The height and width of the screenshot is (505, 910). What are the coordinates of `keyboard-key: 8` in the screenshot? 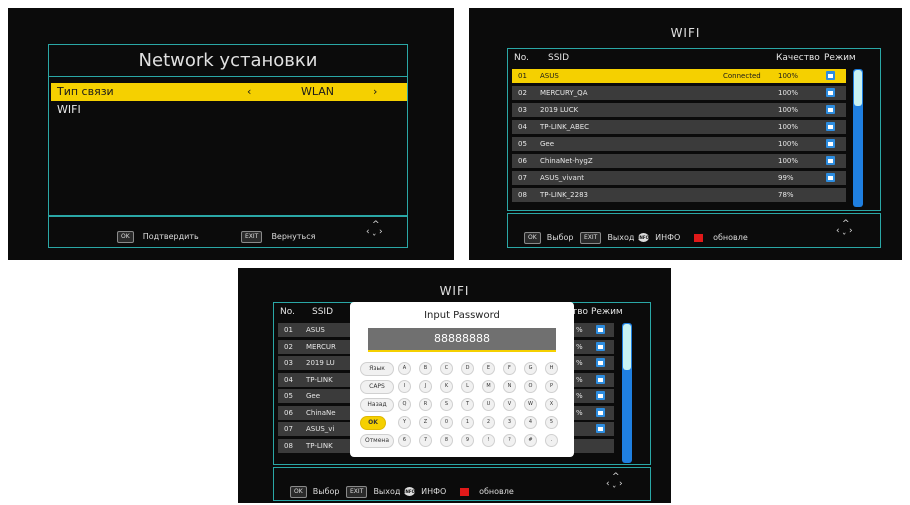 It's located at (446, 440).